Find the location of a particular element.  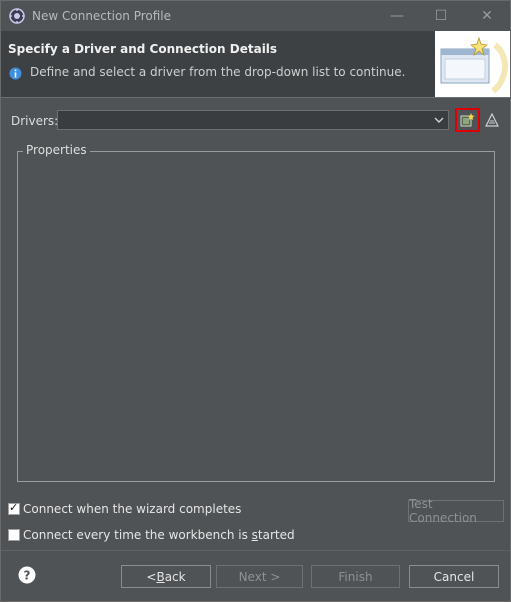

connect-on-complete-option: ✓ Connect when the wizard completes is located at coordinates (125, 508).